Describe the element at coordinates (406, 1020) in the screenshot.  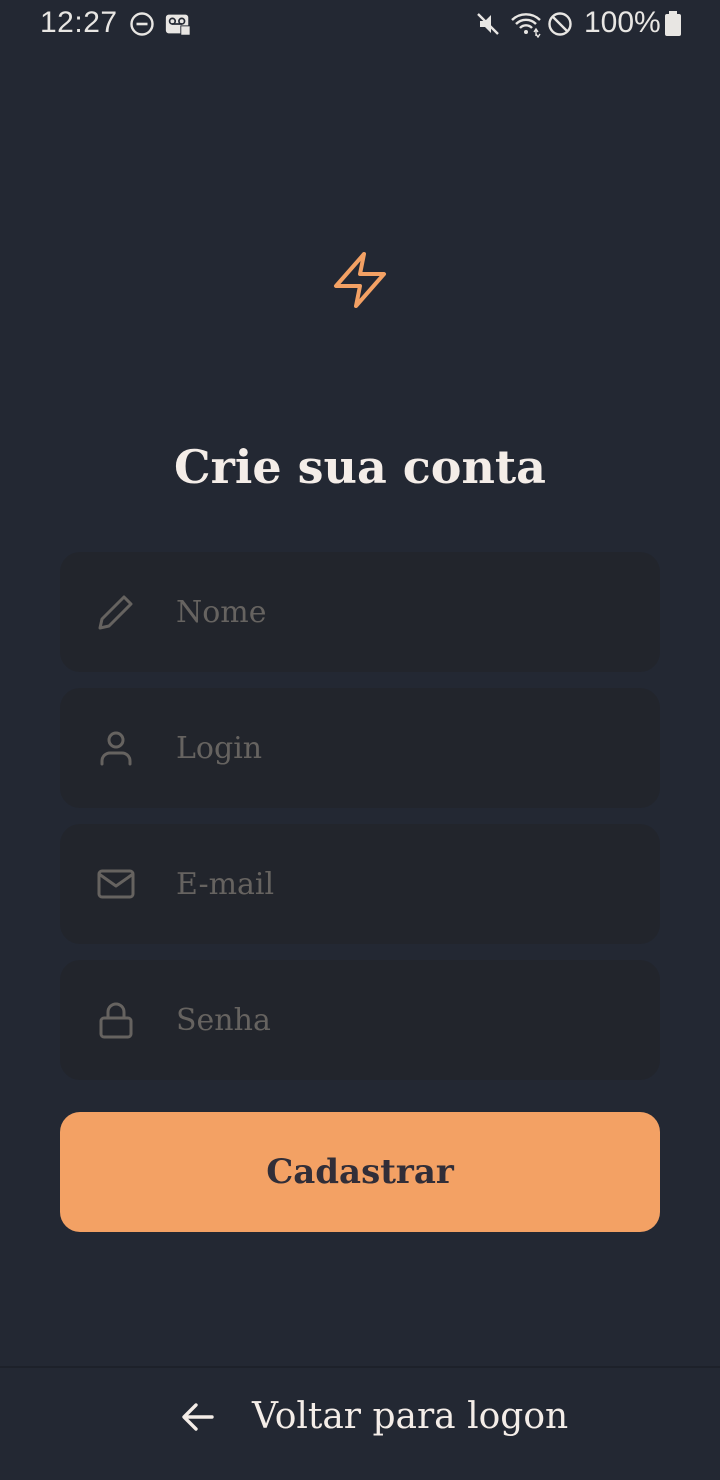
I see `password-input` at that location.